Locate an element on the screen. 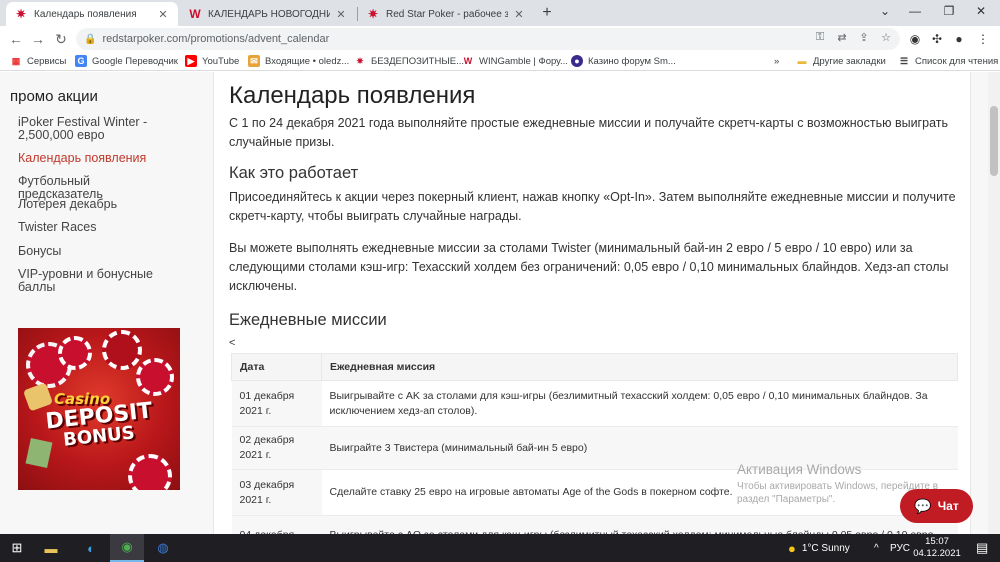 The width and height of the screenshot is (1000, 562). cell-date: 01 декабря 2021 г. is located at coordinates (276, 403).